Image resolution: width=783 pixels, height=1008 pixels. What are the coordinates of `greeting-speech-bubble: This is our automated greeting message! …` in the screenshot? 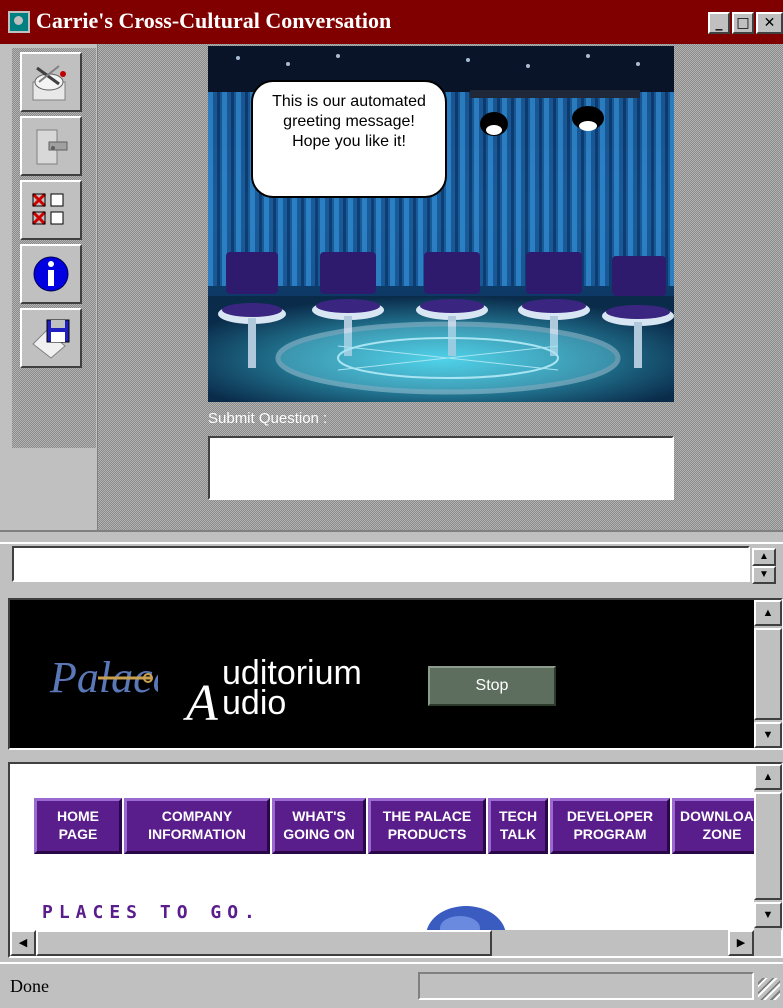 It's located at (349, 139).